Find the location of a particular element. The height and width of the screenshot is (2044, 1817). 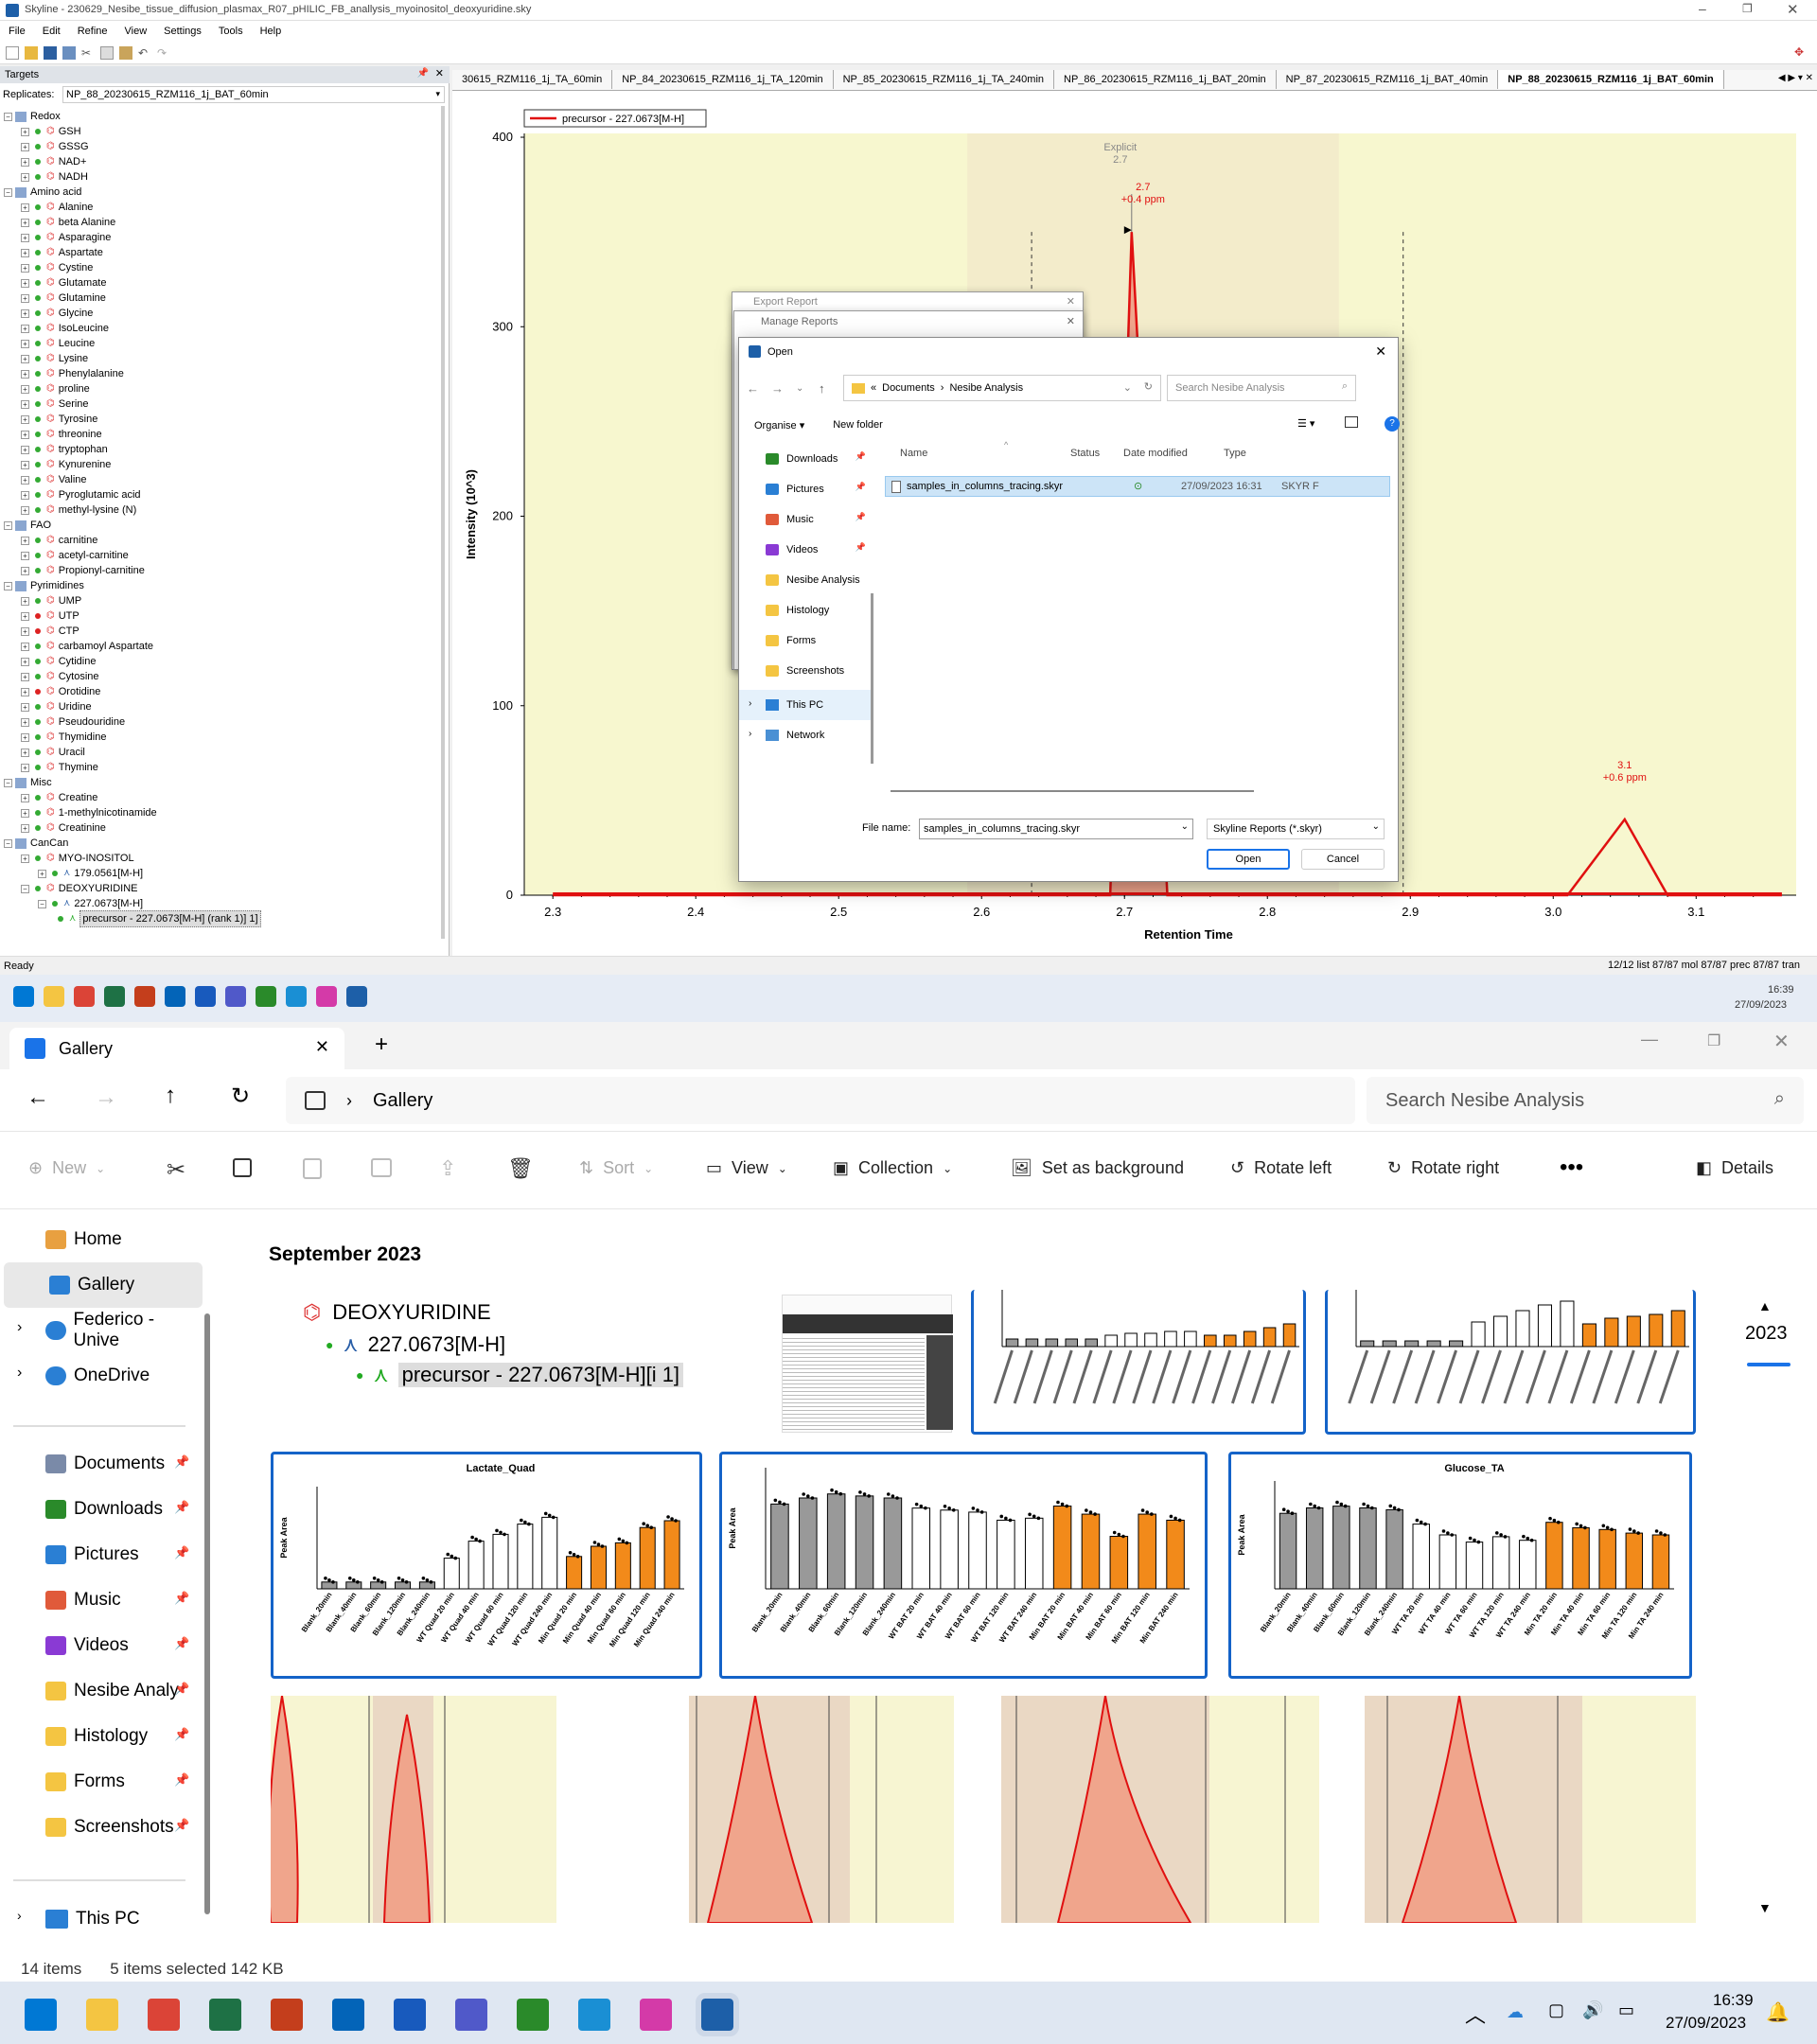

menu-view: View is located at coordinates (136, 31).